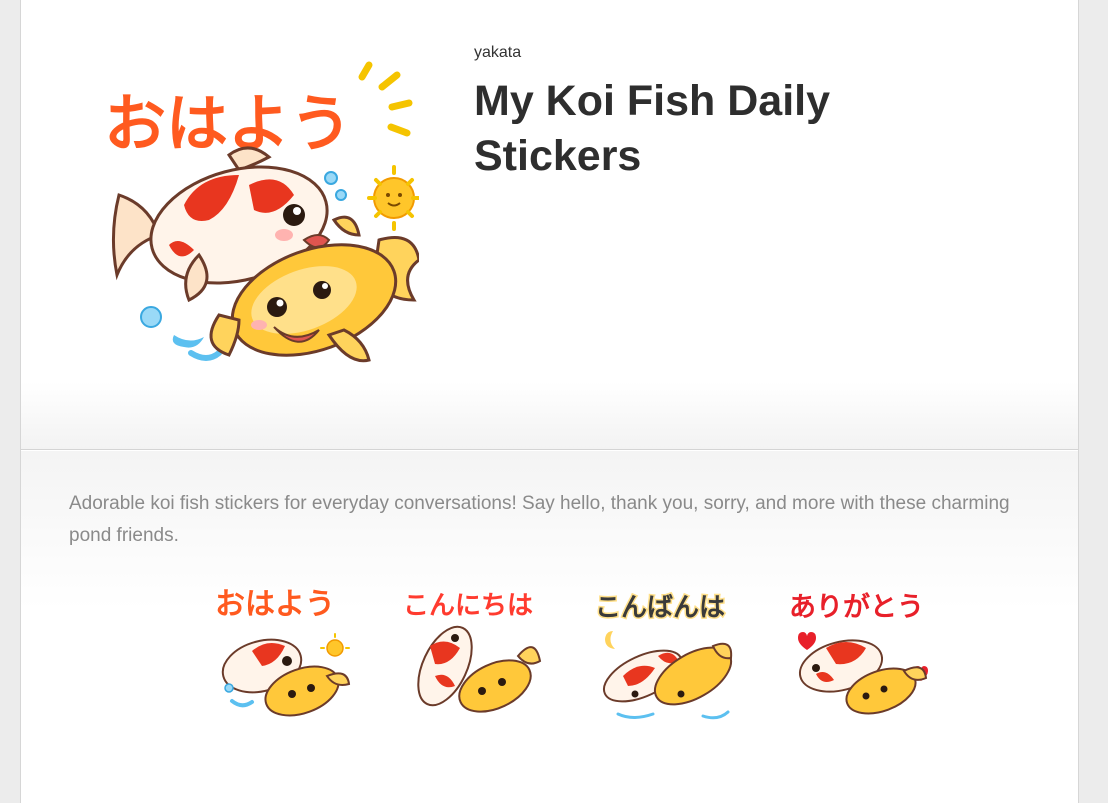 This screenshot has width=1108, height=803. I want to click on koi-sticker-icon: ありがとう, so click(858, 652).